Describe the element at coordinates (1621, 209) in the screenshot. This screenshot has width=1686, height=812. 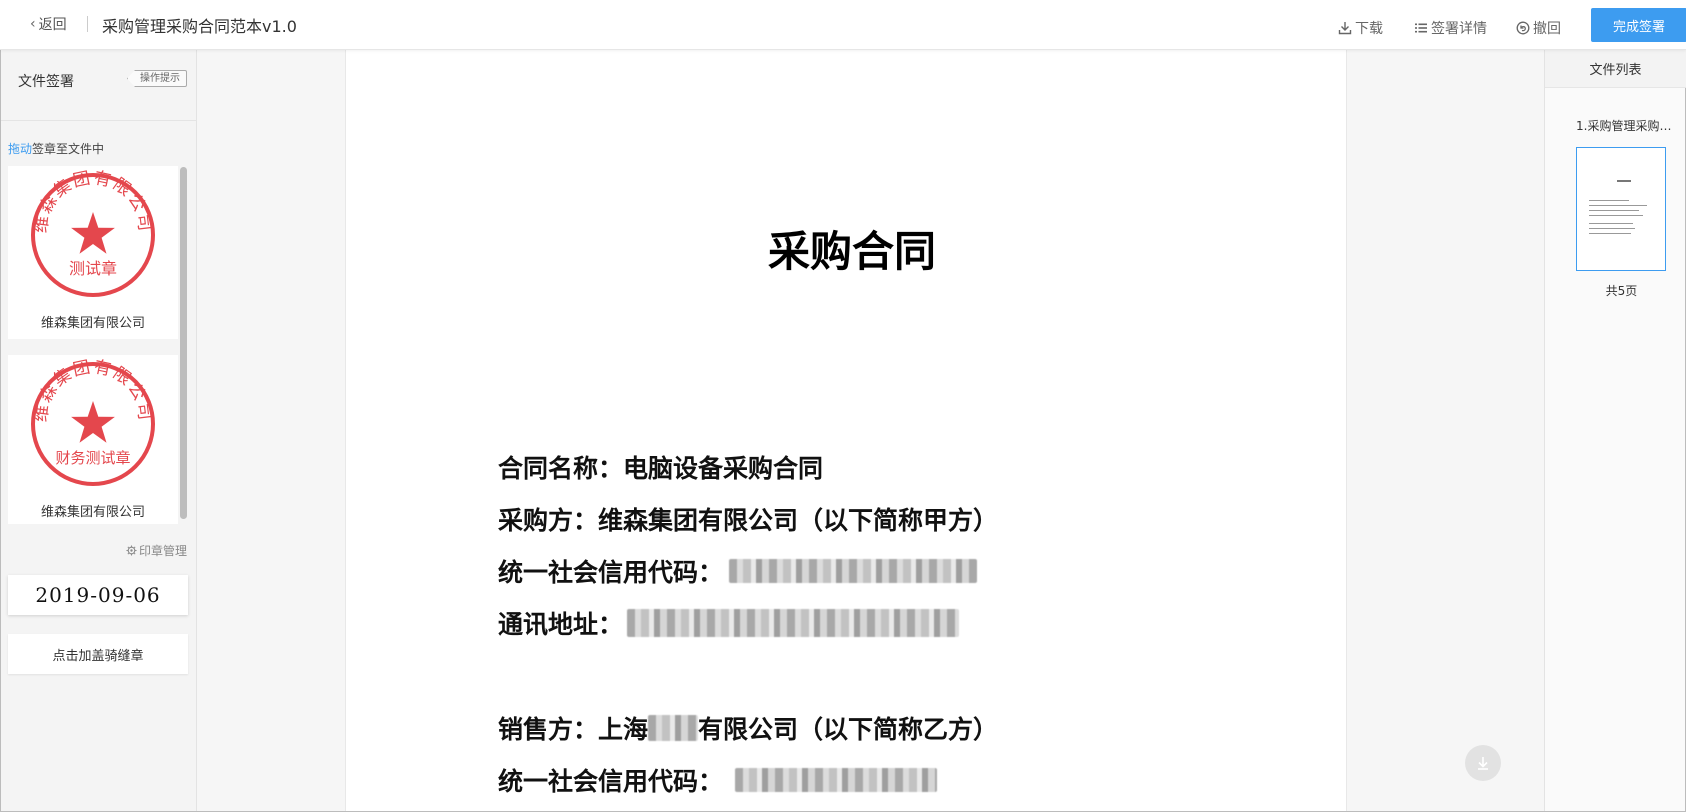
I see `page-thumbnail` at that location.